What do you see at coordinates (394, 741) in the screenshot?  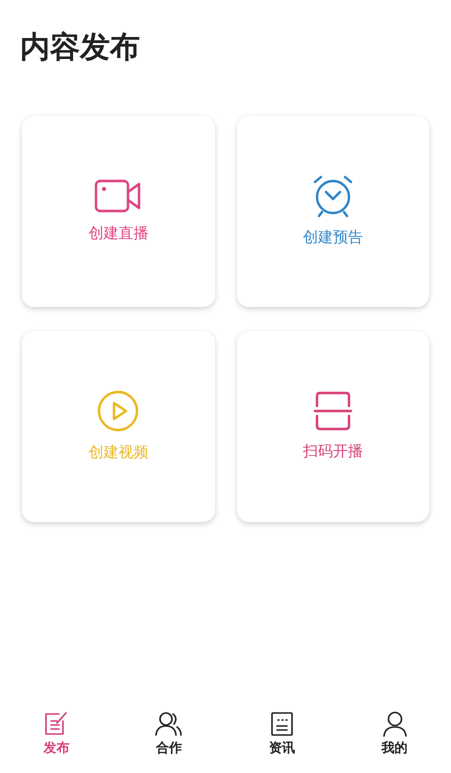 I see `nav-tab: 我的` at bounding box center [394, 741].